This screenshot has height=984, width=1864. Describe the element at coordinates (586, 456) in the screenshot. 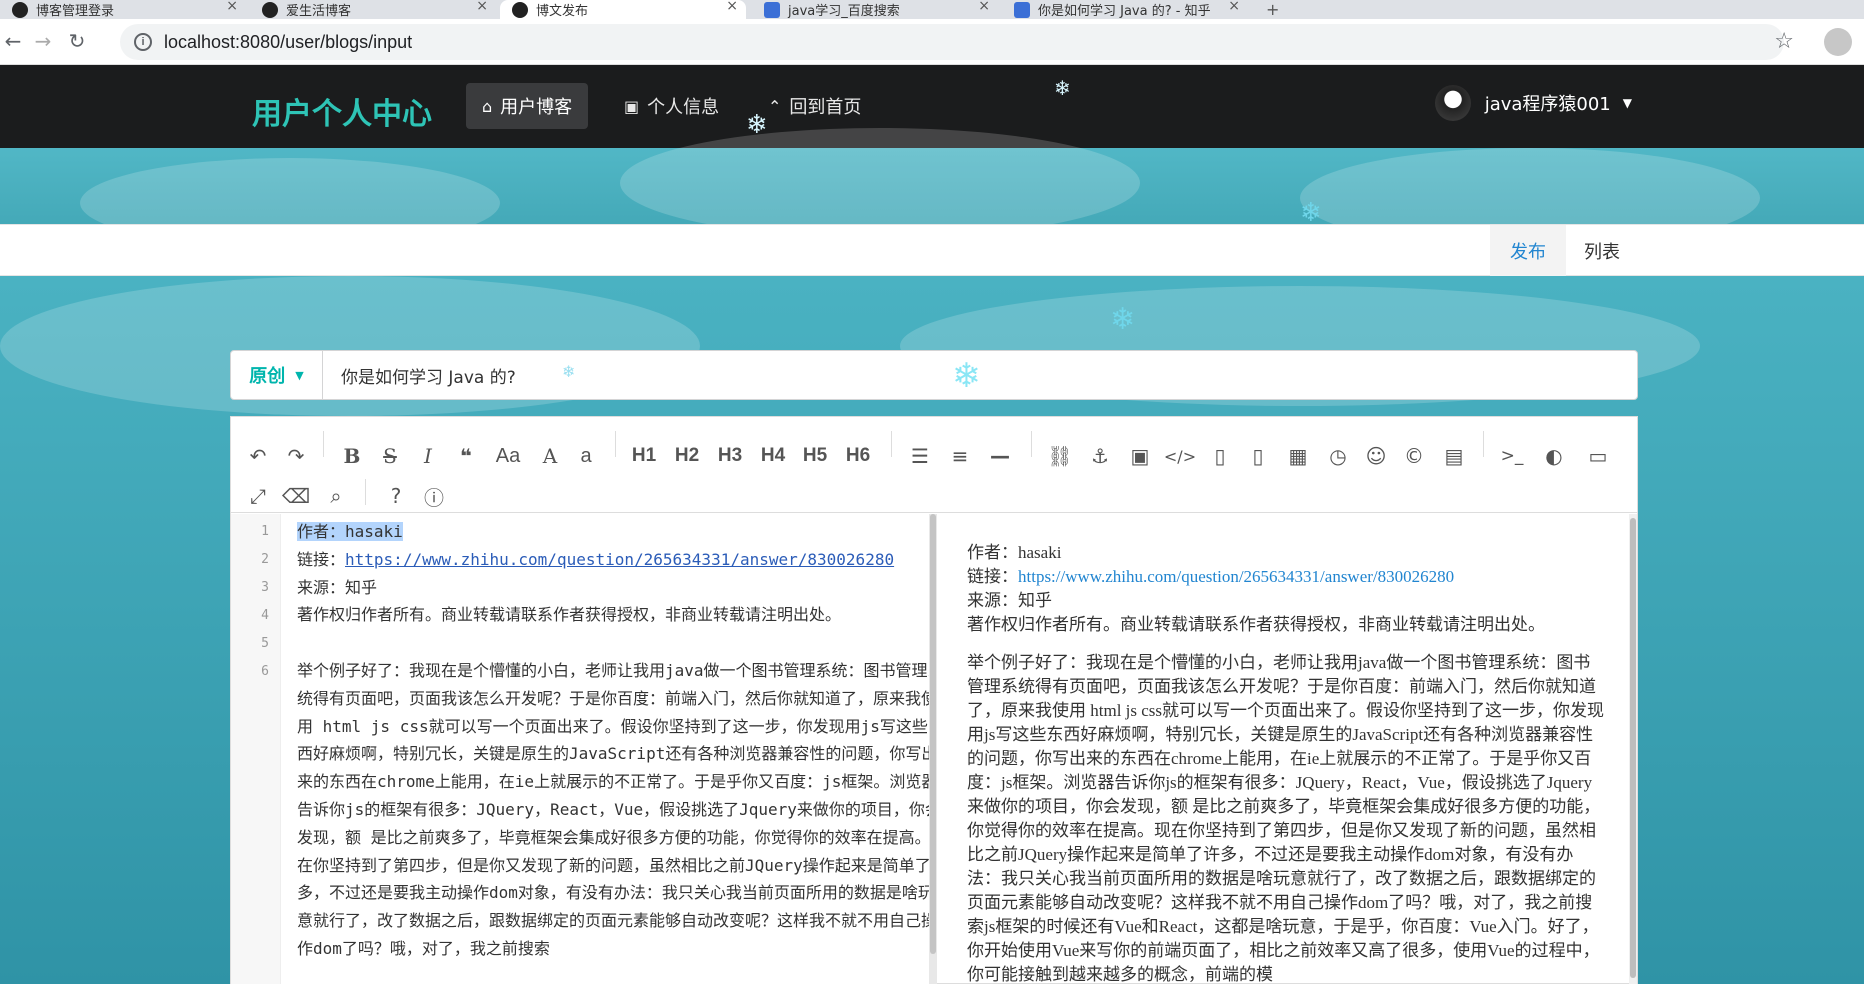

I see `lowercase-icon: a` at that location.